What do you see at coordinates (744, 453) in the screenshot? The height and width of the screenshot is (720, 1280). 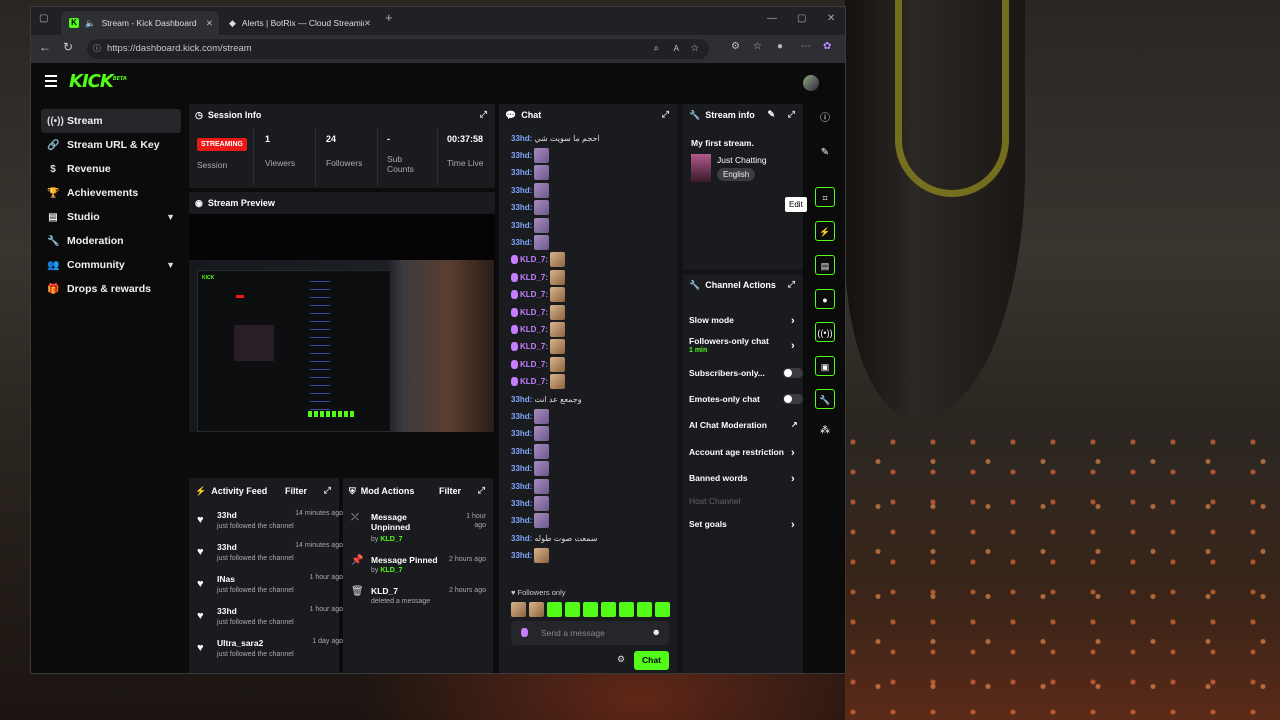 I see `account-age-row: Account age restriction ›` at bounding box center [744, 453].